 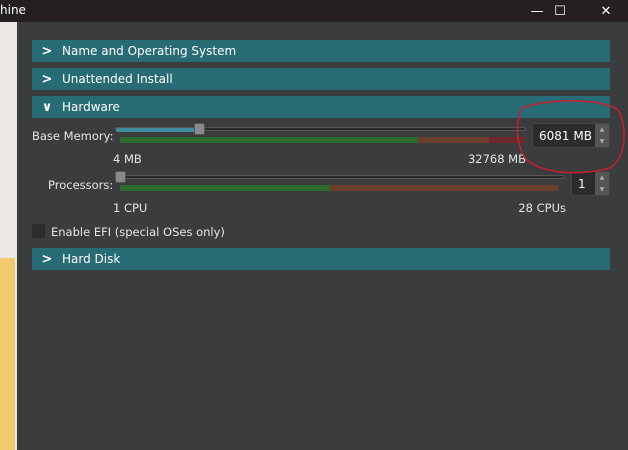 What do you see at coordinates (322, 140) in the screenshot?
I see `memory-range-bar` at bounding box center [322, 140].